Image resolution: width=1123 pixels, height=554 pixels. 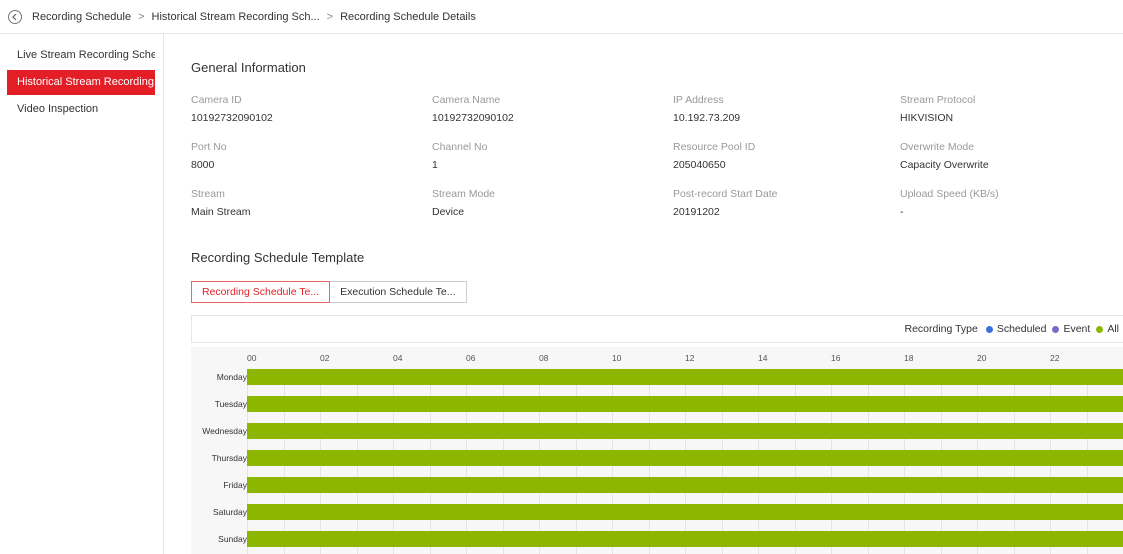 I want to click on info-label: Port No, so click(x=209, y=147).